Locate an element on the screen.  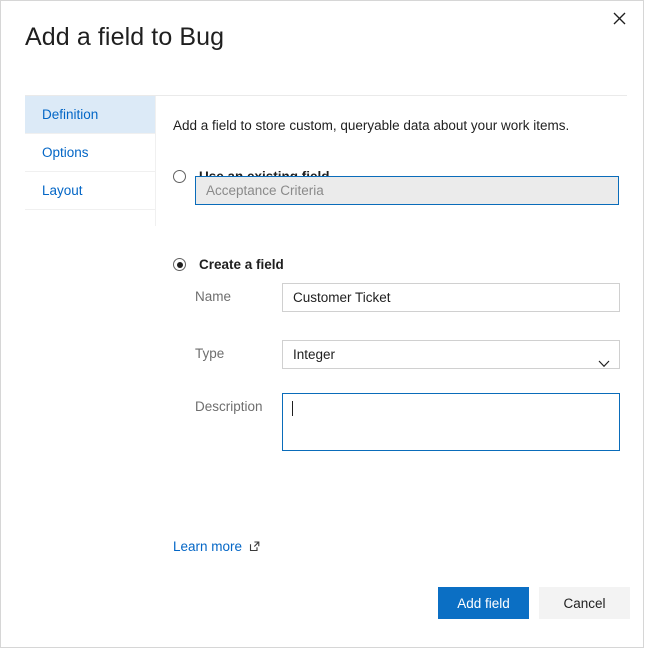
page-title: Add a field to Bug is located at coordinates (125, 37).